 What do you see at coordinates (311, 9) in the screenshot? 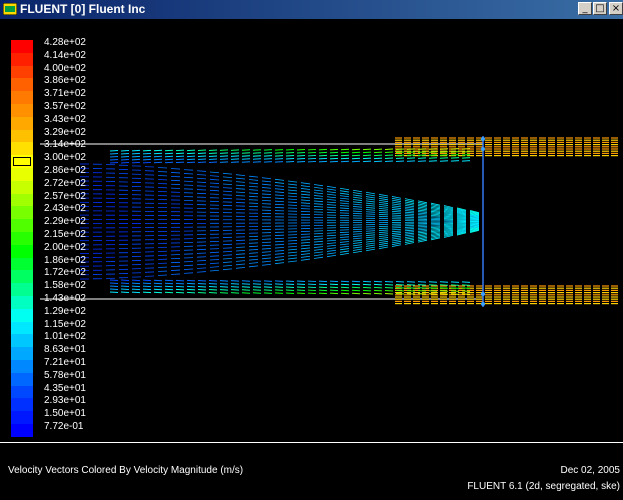
I see `title-bar: FLUENT [0] Fluent Inc _ □ ×` at bounding box center [311, 9].